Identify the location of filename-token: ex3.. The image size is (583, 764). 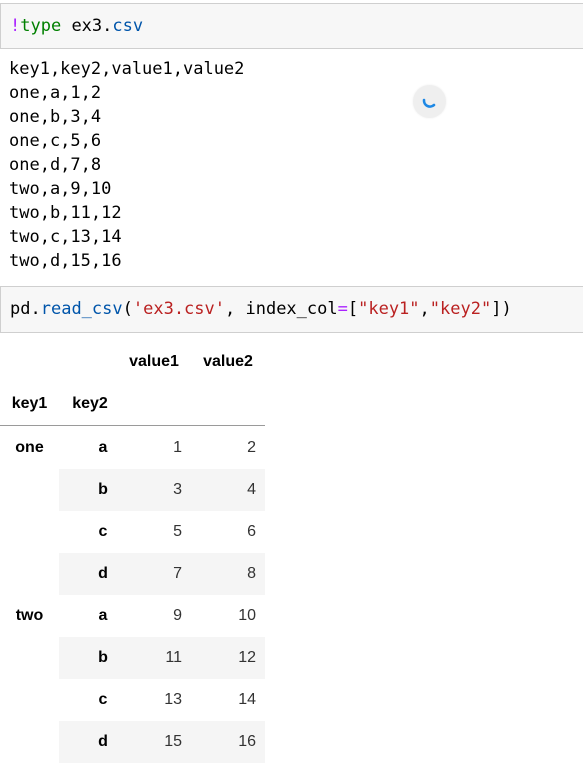
(87, 26).